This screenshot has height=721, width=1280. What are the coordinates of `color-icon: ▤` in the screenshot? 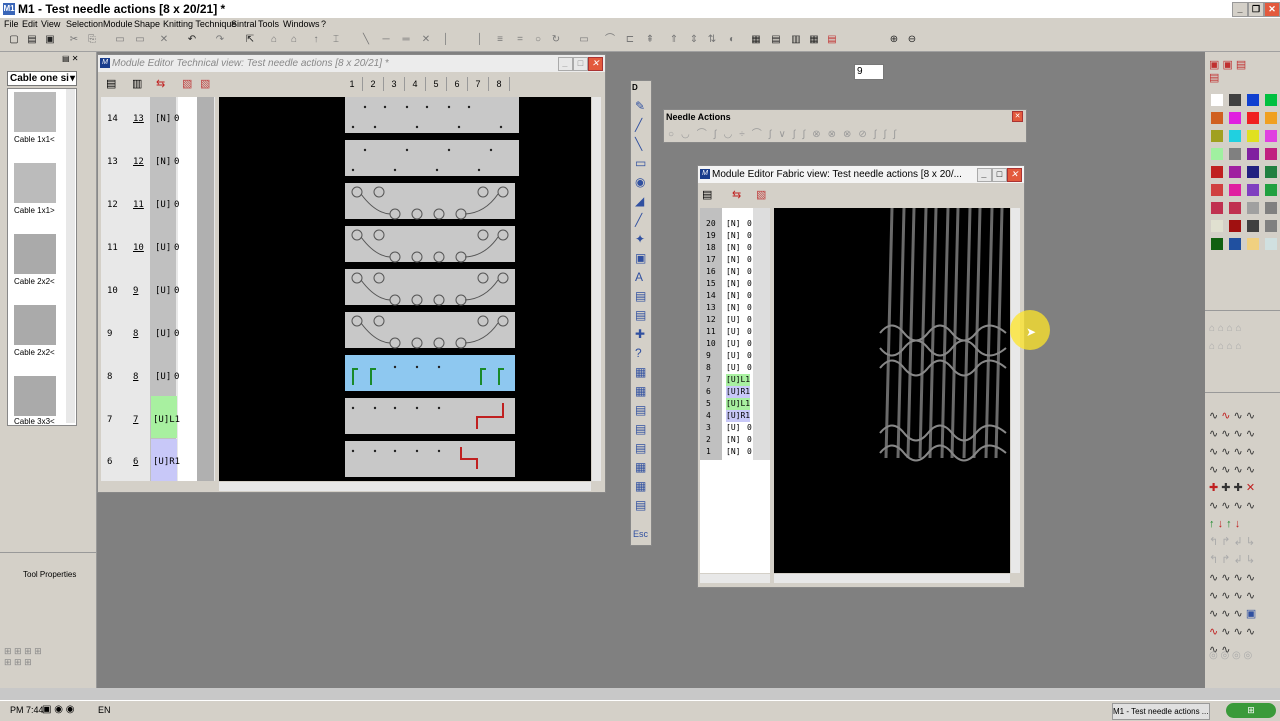 It's located at (832, 40).